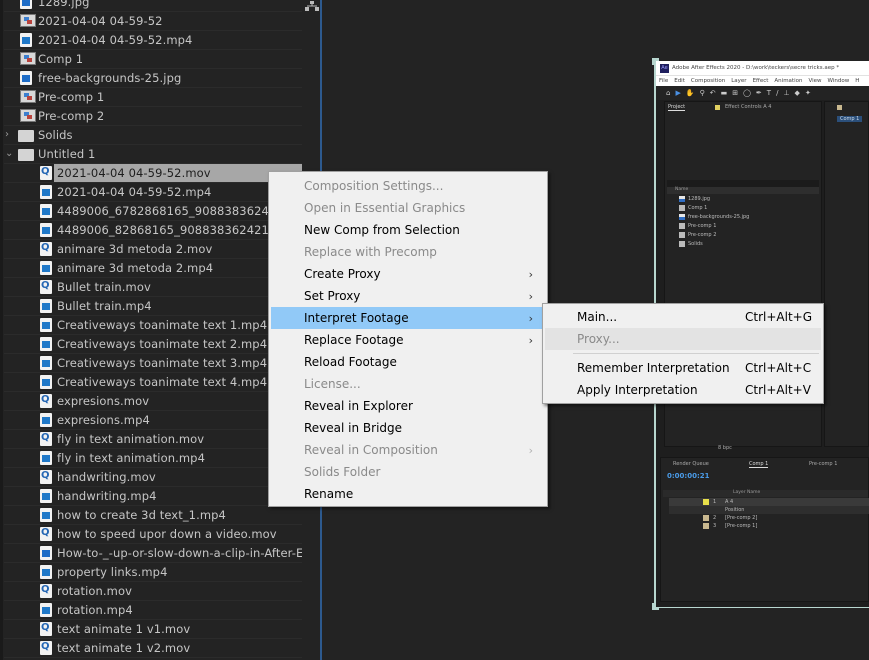 This screenshot has width=869, height=660. I want to click on submenu-item-remember-interpretation: Remember Interpretation Ctrl+Alt+C, so click(683, 368).